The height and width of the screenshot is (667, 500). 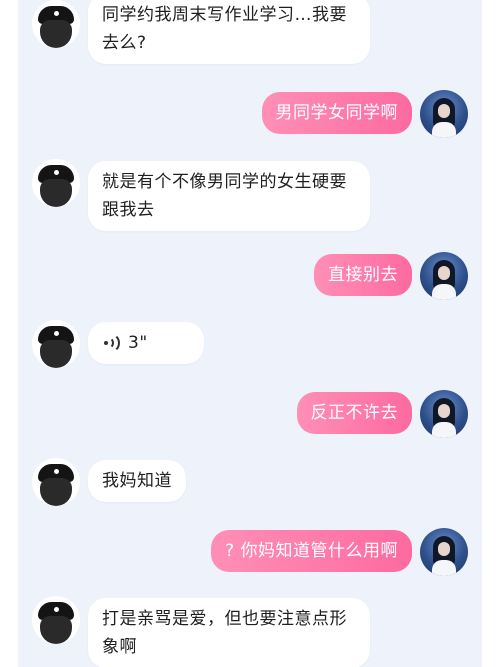 What do you see at coordinates (336, 113) in the screenshot?
I see `message-bubble-sent: 男同学女同学啊` at bounding box center [336, 113].